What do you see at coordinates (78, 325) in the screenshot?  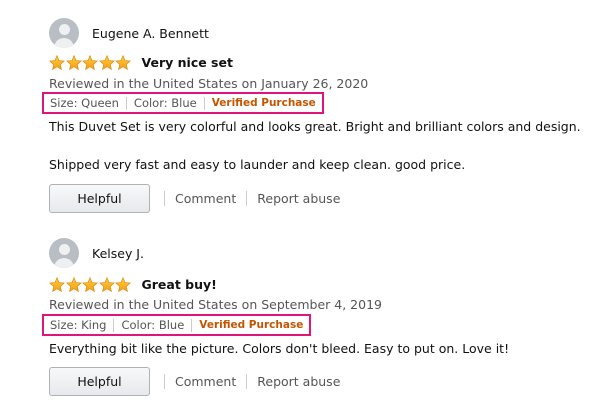 I see `size-option: Size: King` at bounding box center [78, 325].